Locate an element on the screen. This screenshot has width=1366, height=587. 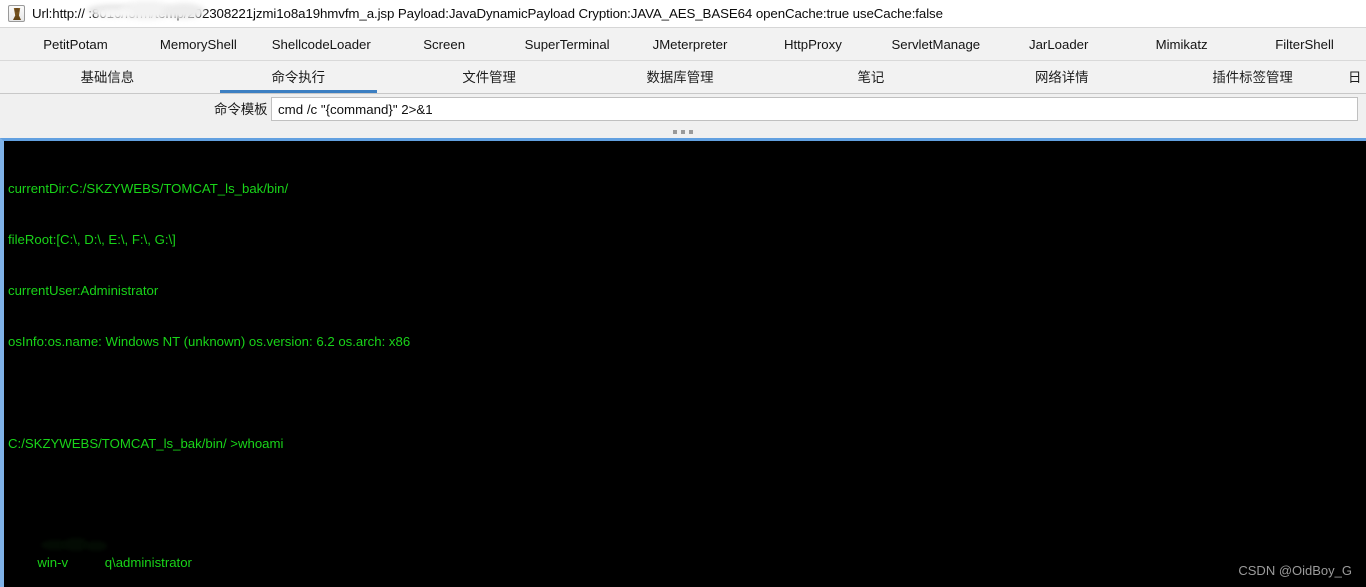
tab-overflow-clipped: 日 is located at coordinates (1357, 77).